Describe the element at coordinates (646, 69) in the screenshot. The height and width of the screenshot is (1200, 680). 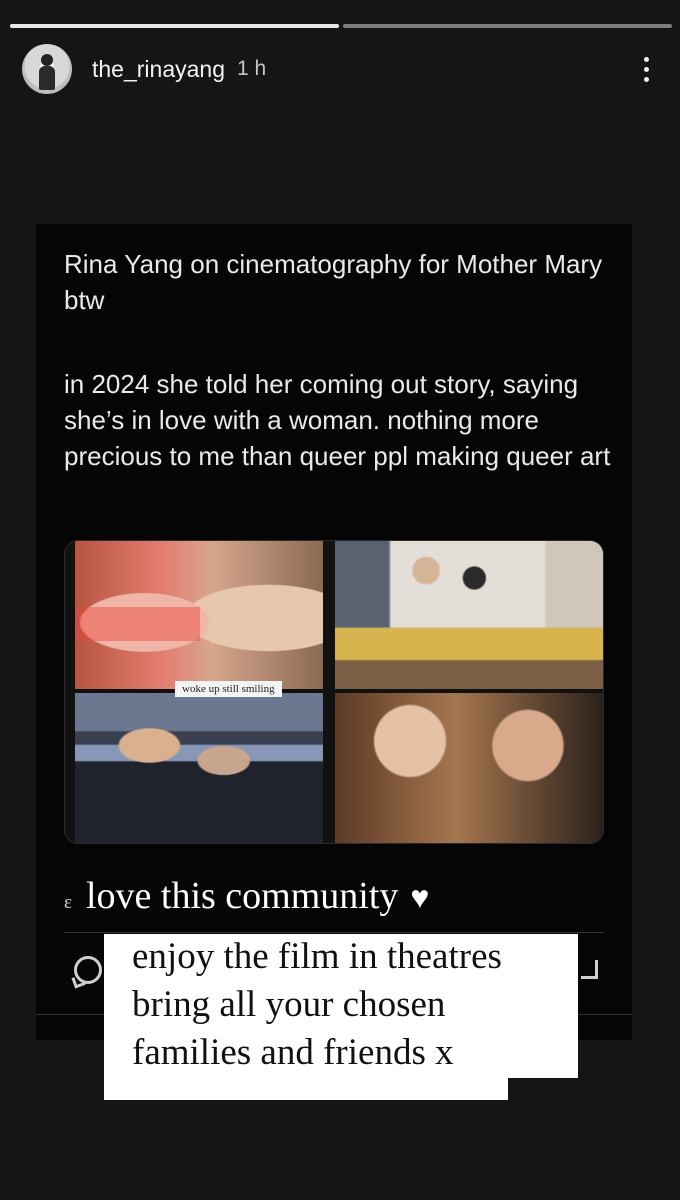
I see `more-icon` at that location.